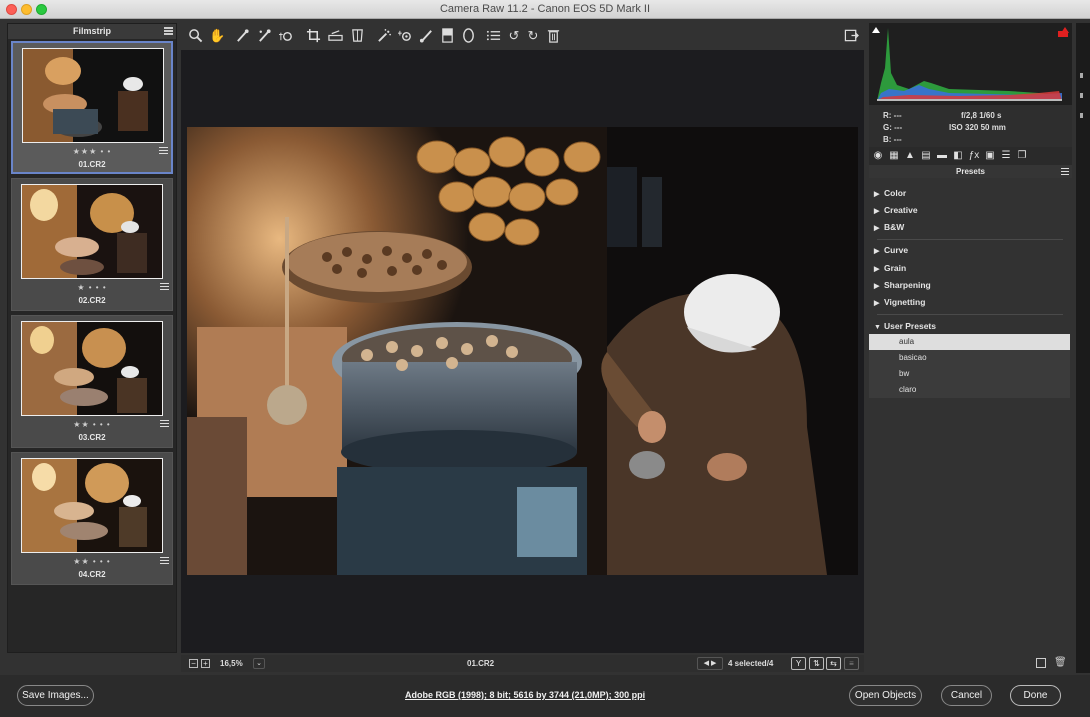 This screenshot has height=717, width=1090. I want to click on crop-tool-icon, so click(313, 36).